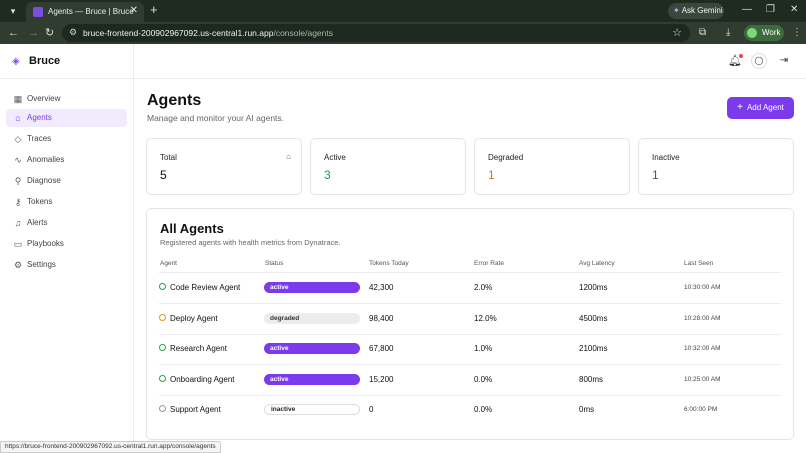 This screenshot has height=453, width=806. I want to click on column-header-tokens: Tokens Today, so click(389, 263).